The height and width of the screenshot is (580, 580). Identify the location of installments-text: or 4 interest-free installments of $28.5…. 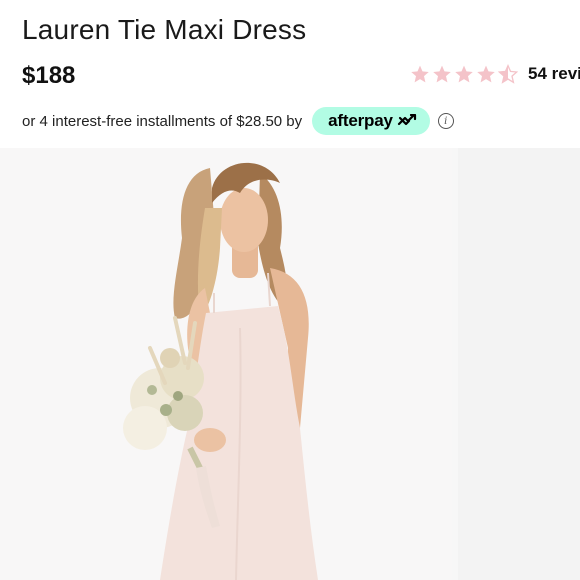
(162, 121).